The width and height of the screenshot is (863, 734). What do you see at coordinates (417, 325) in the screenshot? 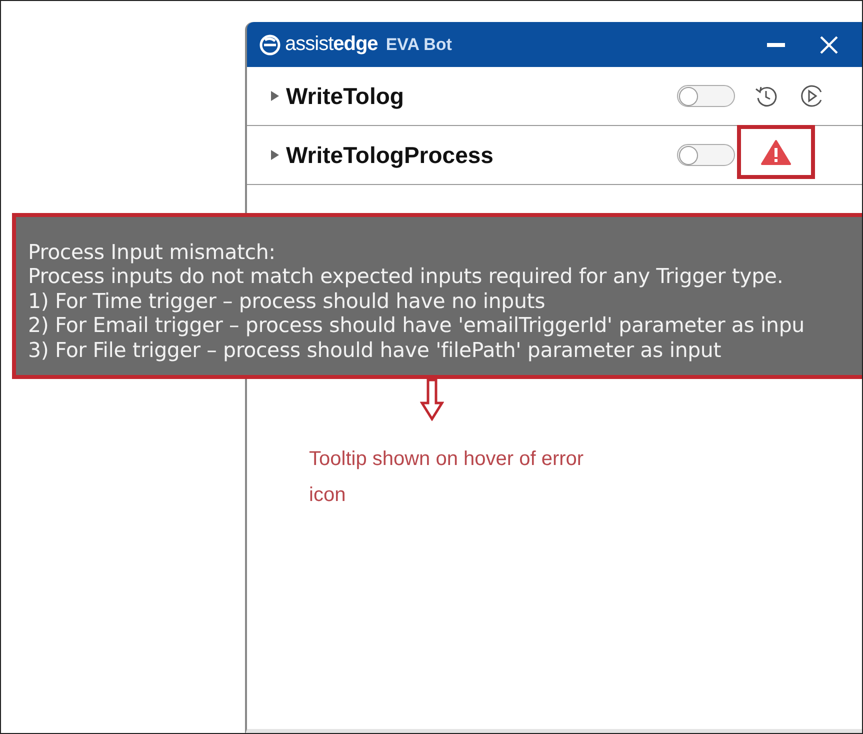
I see `tooltip-line: 2) For Email trigger – process should have 'emailTriggerId' parameter as inpu` at bounding box center [417, 325].